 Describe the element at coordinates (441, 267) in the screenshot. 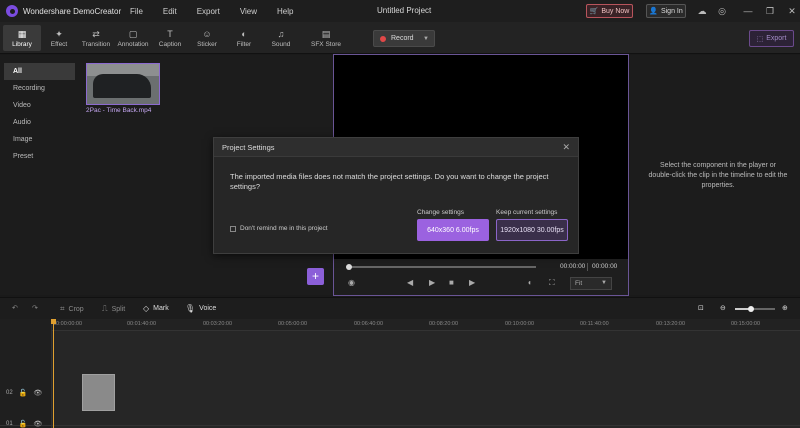

I see `playback-progress` at that location.